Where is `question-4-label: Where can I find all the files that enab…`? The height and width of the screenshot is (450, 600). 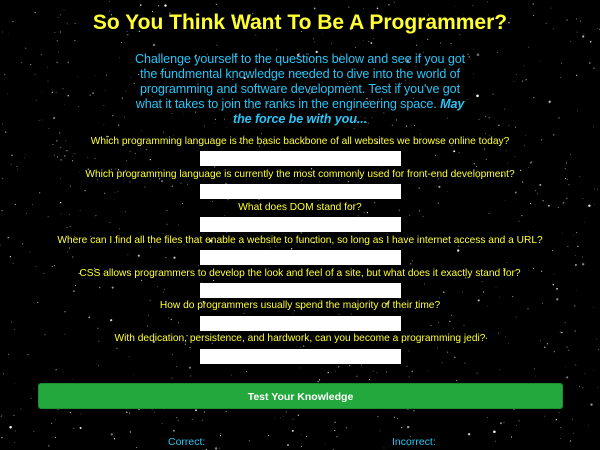
question-4-label: Where can I find all the files that enab… is located at coordinates (300, 240).